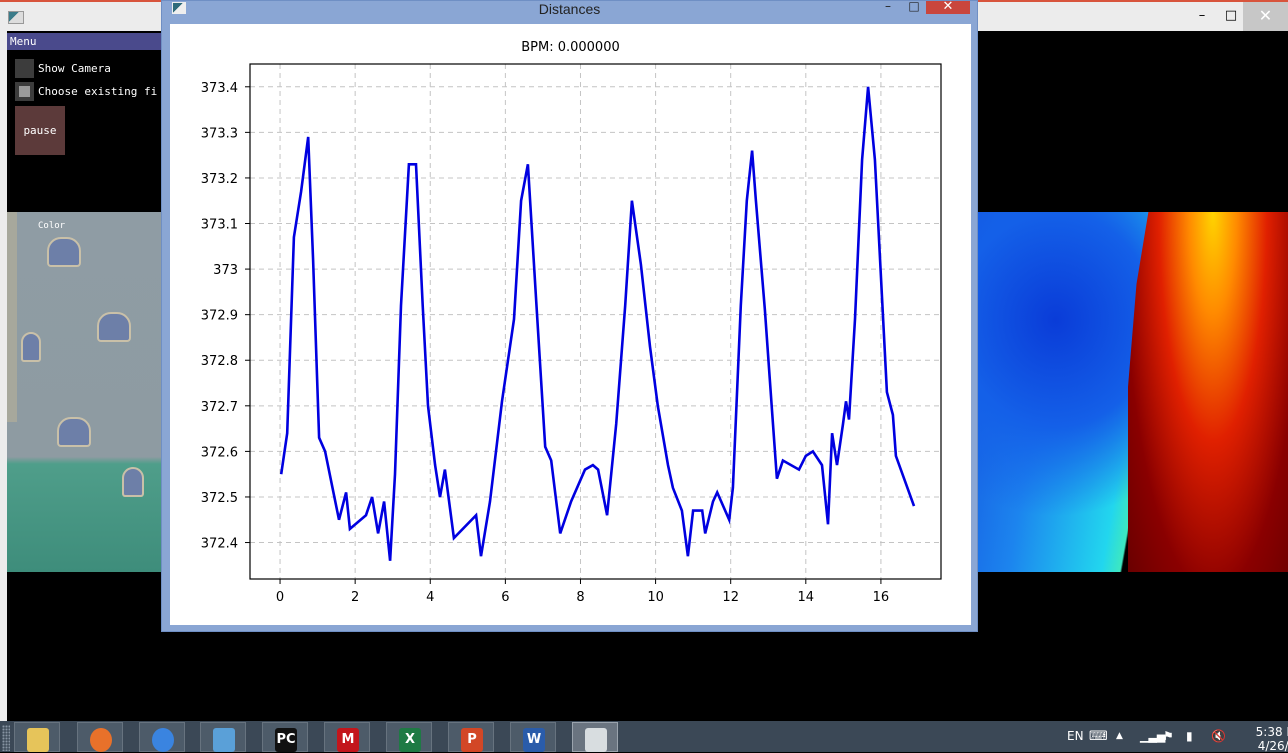 The image size is (1288, 753). What do you see at coordinates (163, 740) in the screenshot?
I see `chrome-icon` at bounding box center [163, 740].